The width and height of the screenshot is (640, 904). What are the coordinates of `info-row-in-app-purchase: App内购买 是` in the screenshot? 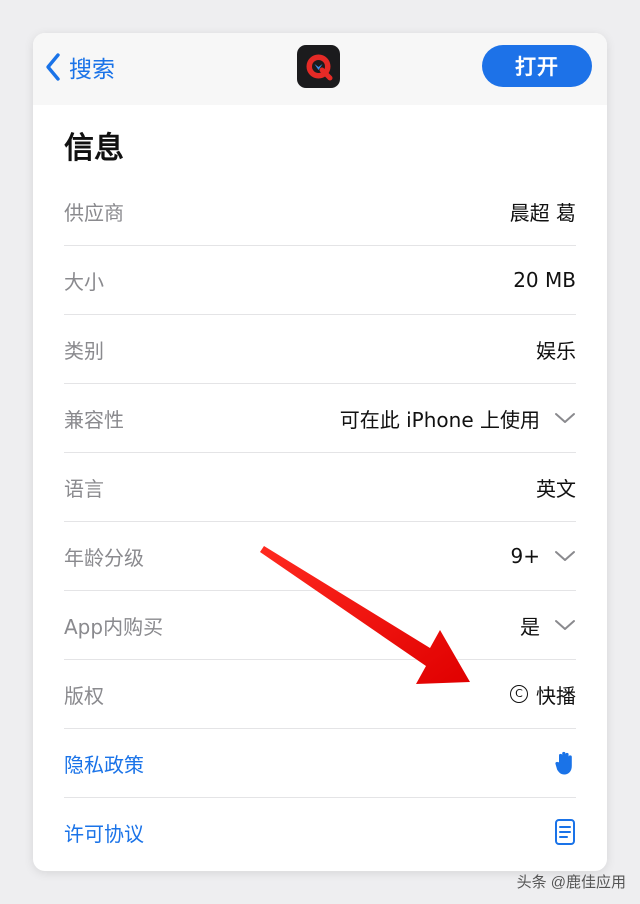 It's located at (320, 625).